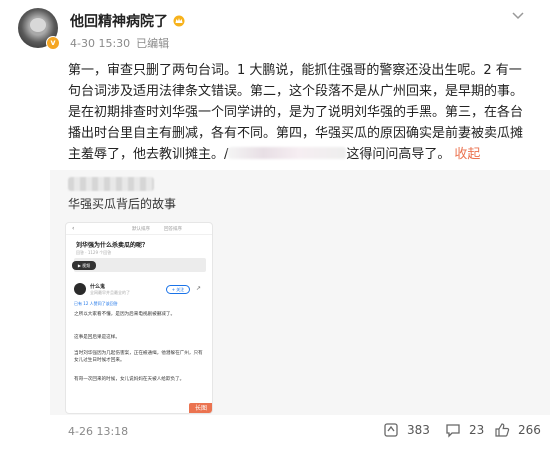  I want to click on post-edit-status: 已编辑, so click(153, 43).